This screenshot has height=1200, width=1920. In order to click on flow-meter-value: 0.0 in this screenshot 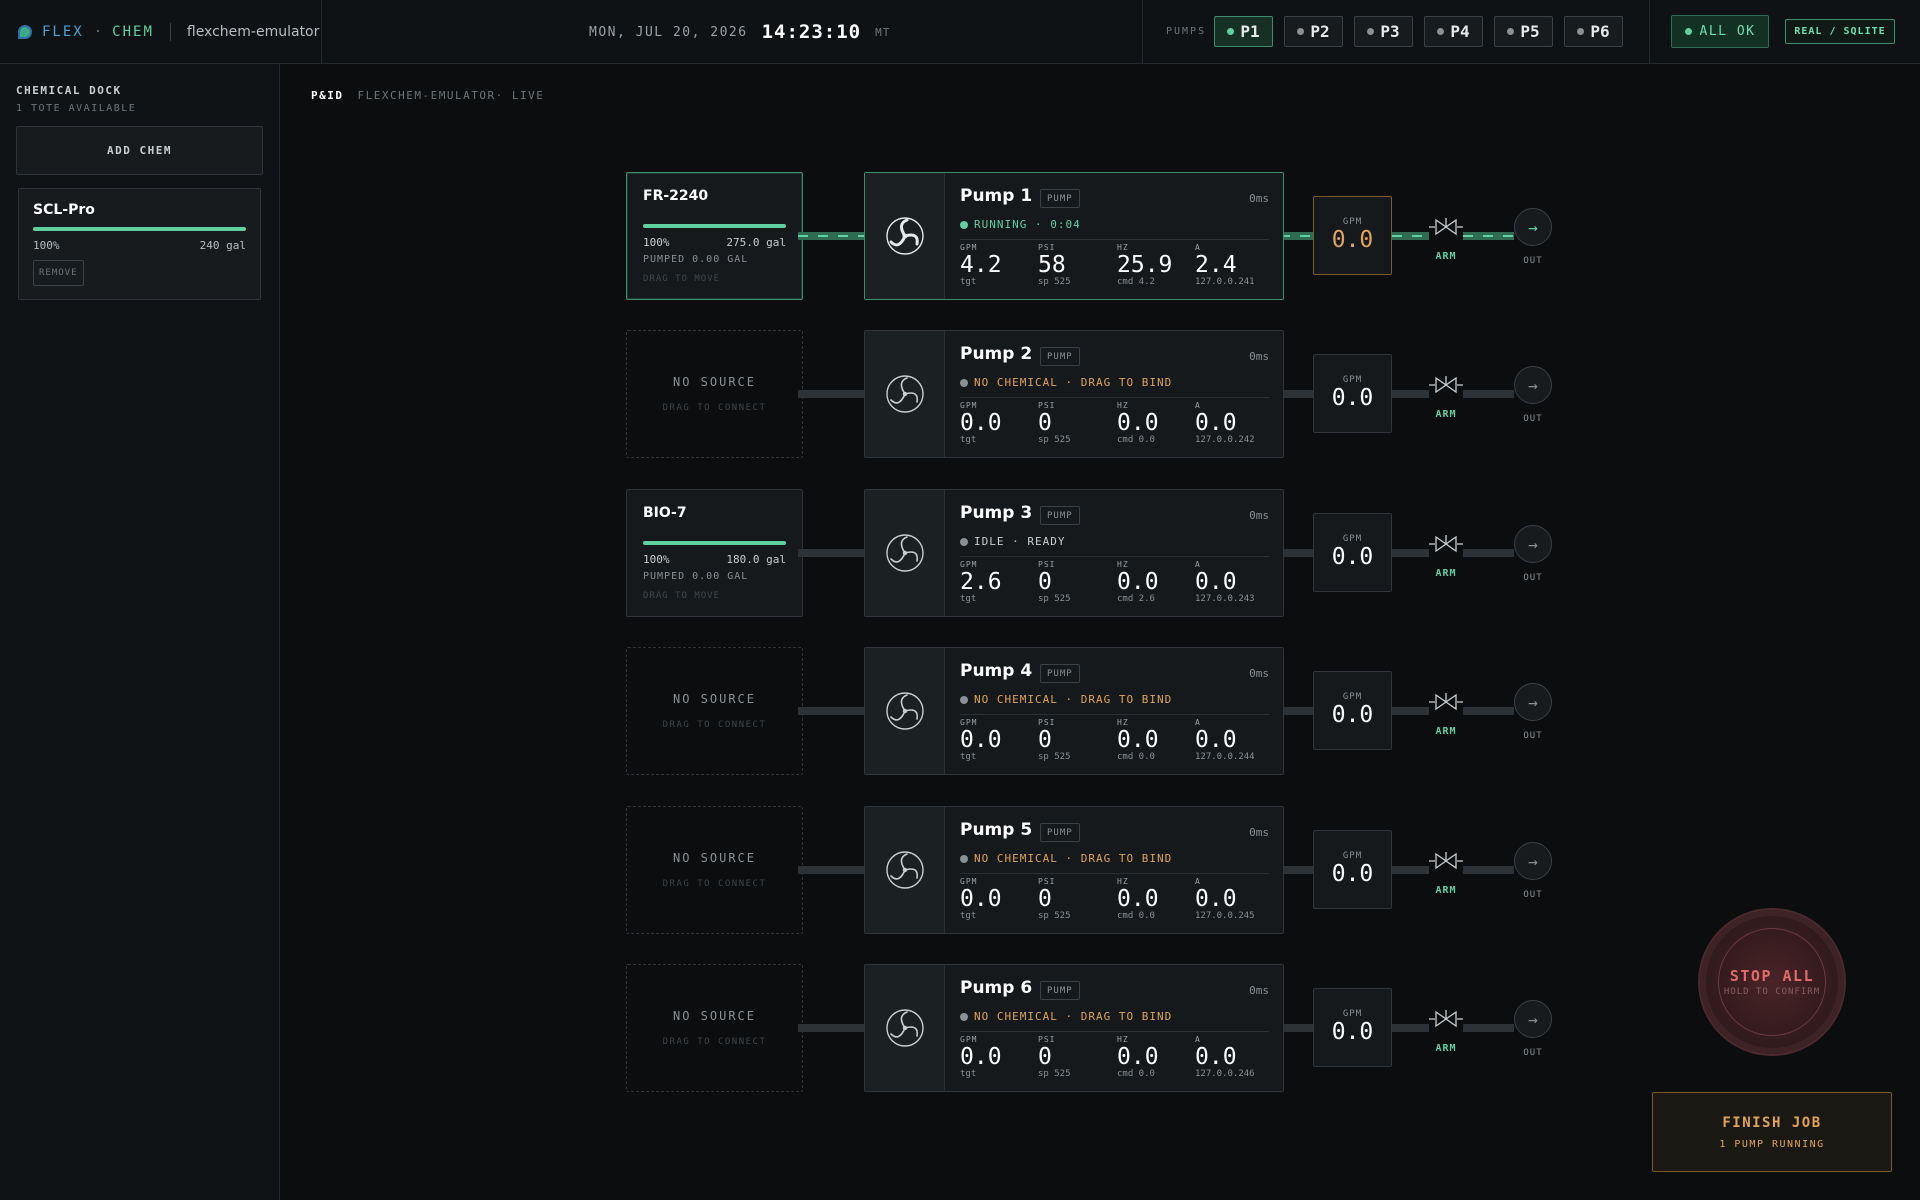, I will do `click(1352, 398)`.